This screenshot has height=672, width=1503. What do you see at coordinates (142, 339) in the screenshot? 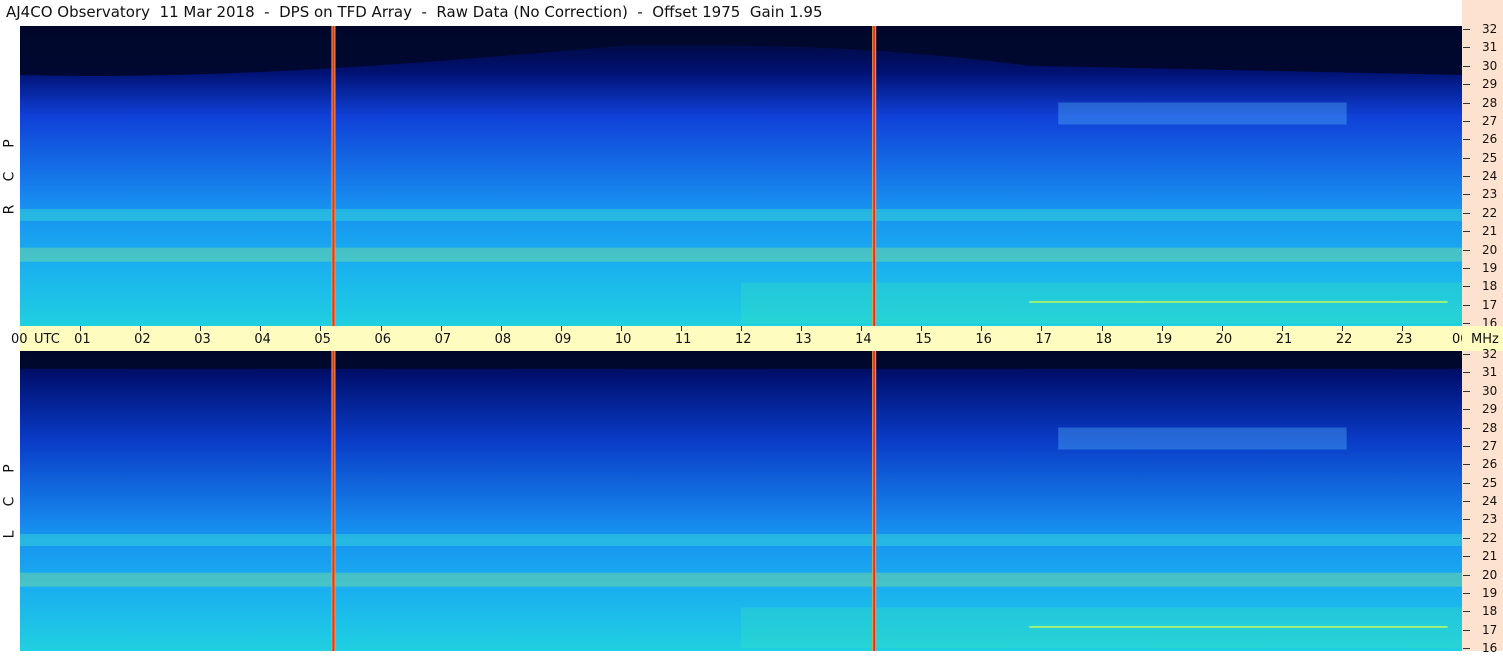
I see `time-axis-label: 02` at bounding box center [142, 339].